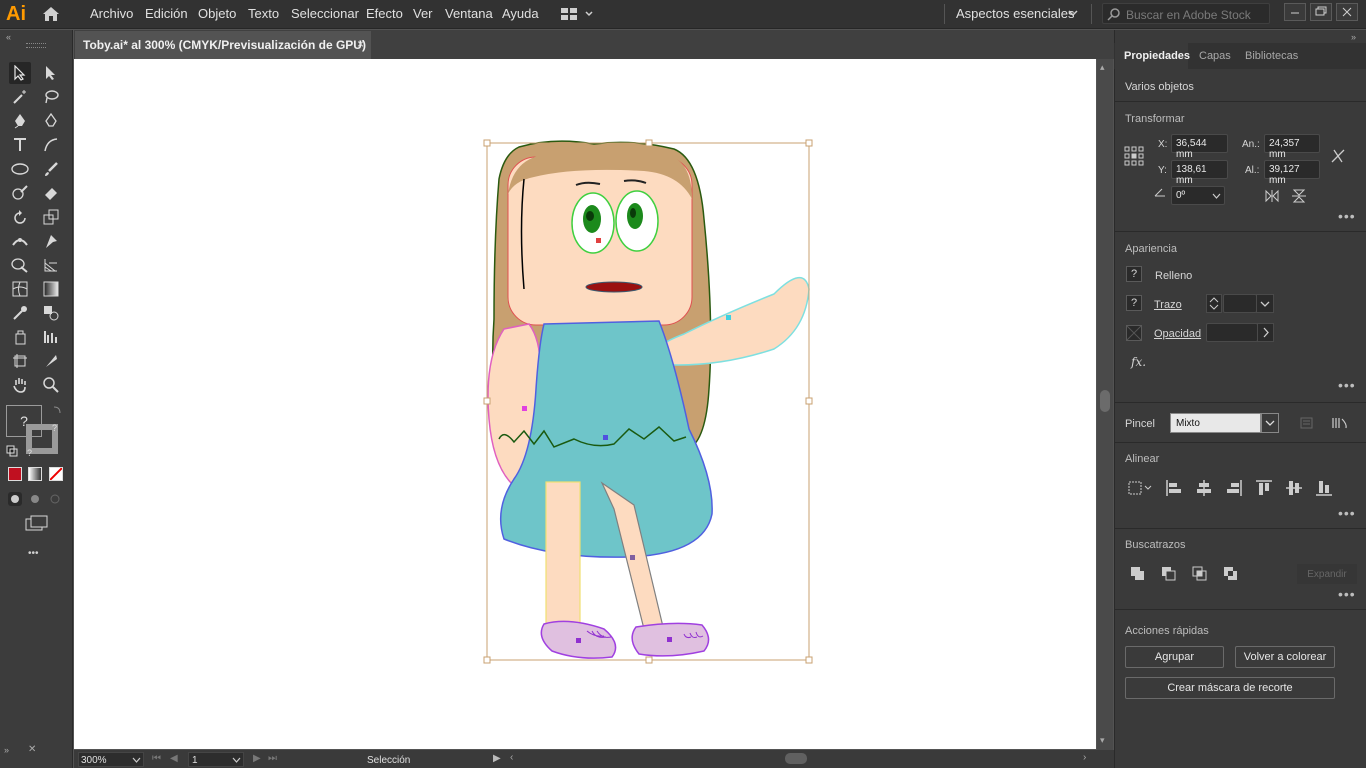  What do you see at coordinates (1234, 489) in the screenshot?
I see `align-right-icon` at bounding box center [1234, 489].